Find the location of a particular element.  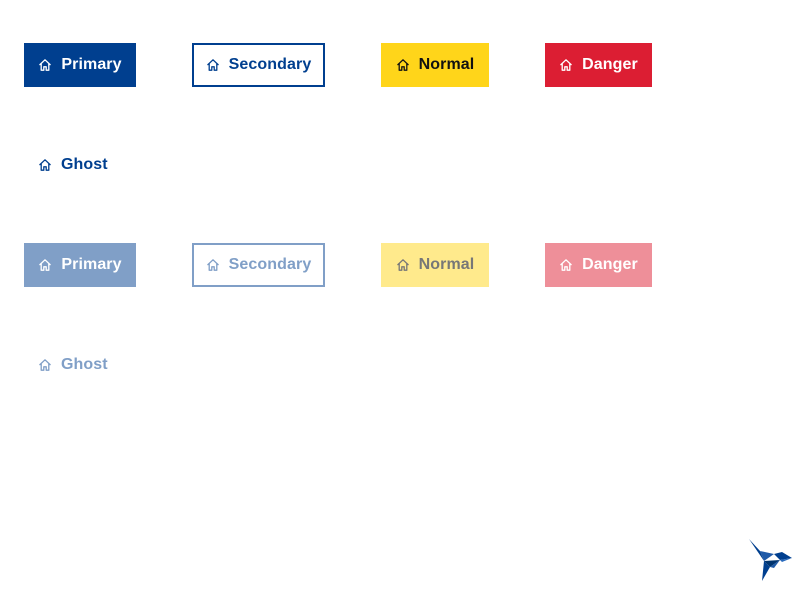

danger-button-disabled: Danger is located at coordinates (598, 265).